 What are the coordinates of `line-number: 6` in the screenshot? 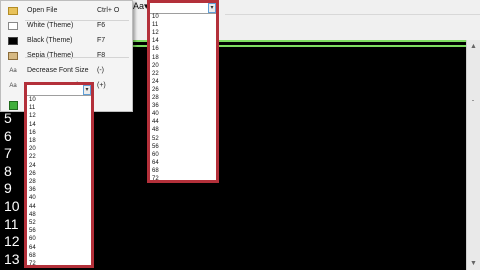 It's located at (8, 135).